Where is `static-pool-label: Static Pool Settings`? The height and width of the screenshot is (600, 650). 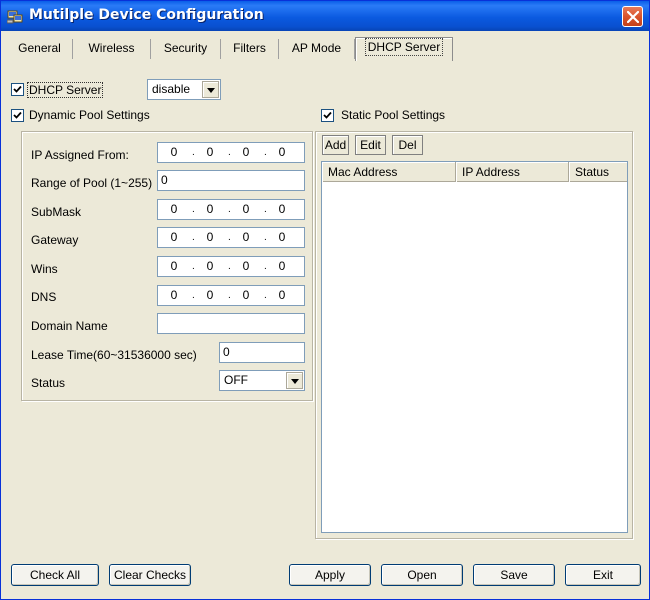 static-pool-label: Static Pool Settings is located at coordinates (393, 115).